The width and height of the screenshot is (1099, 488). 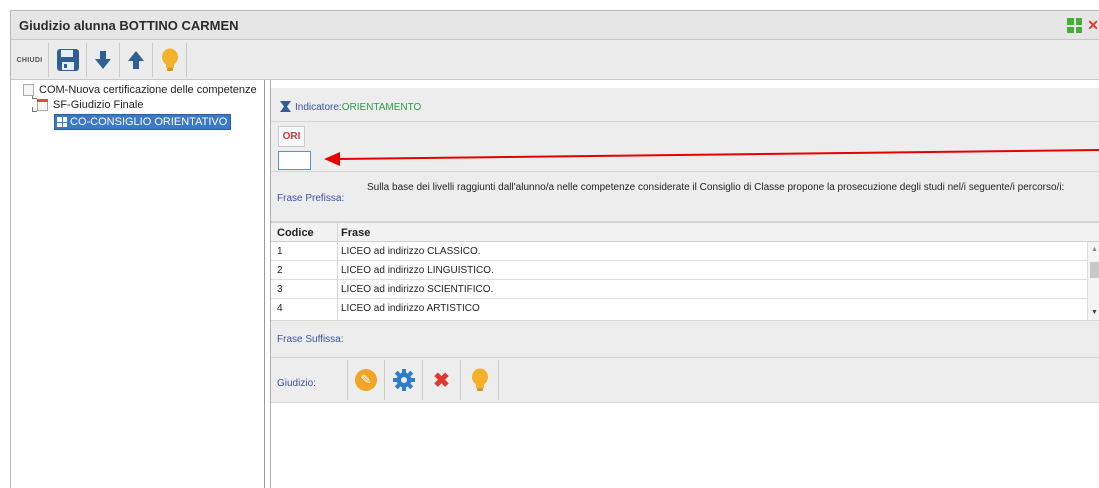 What do you see at coordinates (685, 380) in the screenshot?
I see `giudizio-bar: Giudizio: ✎ ✖` at bounding box center [685, 380].